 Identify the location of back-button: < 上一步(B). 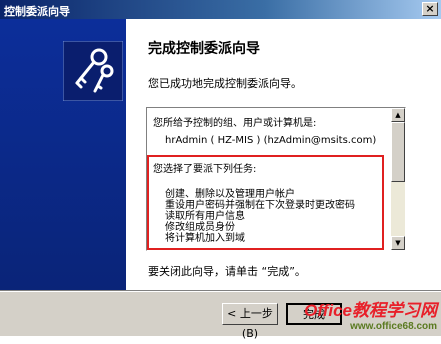
(250, 321).